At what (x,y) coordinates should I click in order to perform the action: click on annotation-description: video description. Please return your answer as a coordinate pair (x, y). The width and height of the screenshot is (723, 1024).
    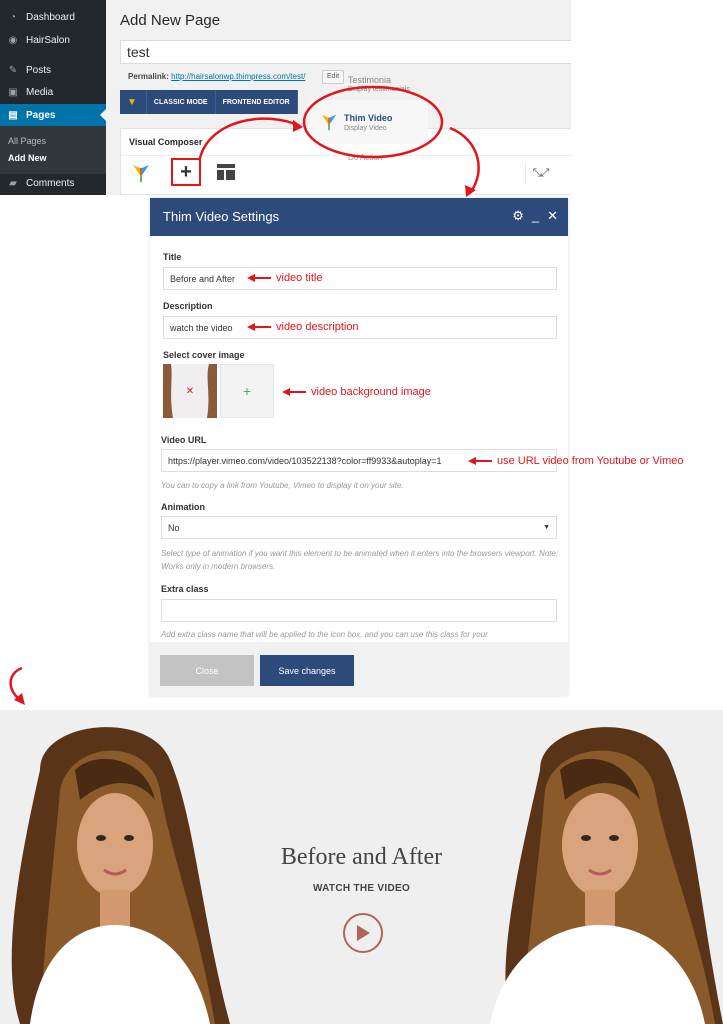
    Looking at the image, I should click on (303, 327).